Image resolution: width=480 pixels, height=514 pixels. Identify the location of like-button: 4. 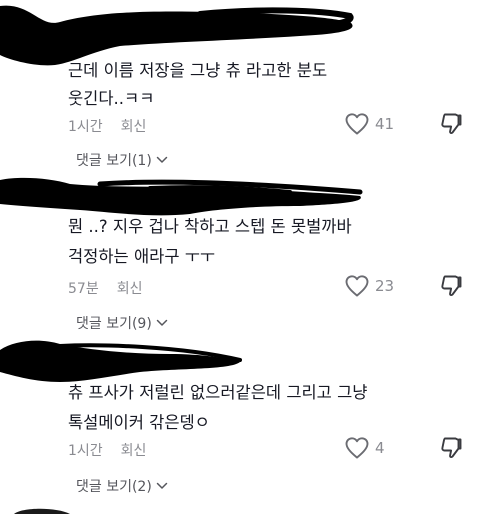
(364, 448).